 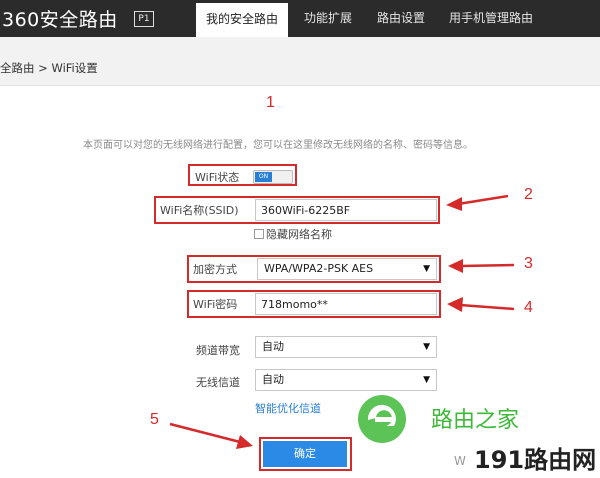 What do you see at coordinates (154, 419) in the screenshot?
I see `annotation-number-5: 5` at bounding box center [154, 419].